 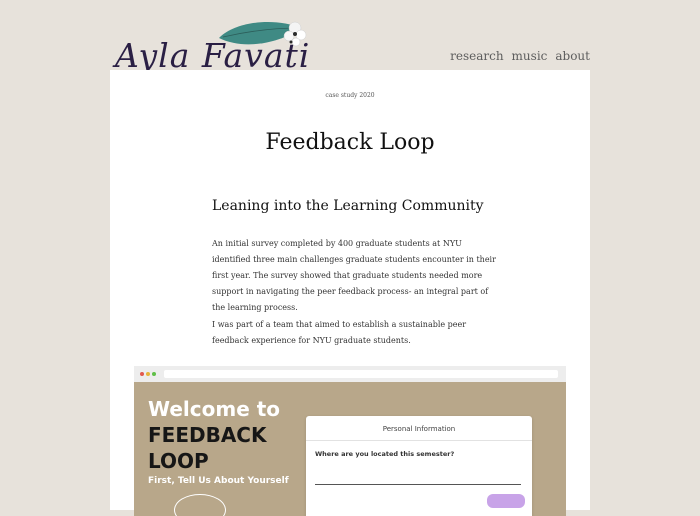 I want to click on welcome-heading: Welcome to, so click(x=214, y=409).